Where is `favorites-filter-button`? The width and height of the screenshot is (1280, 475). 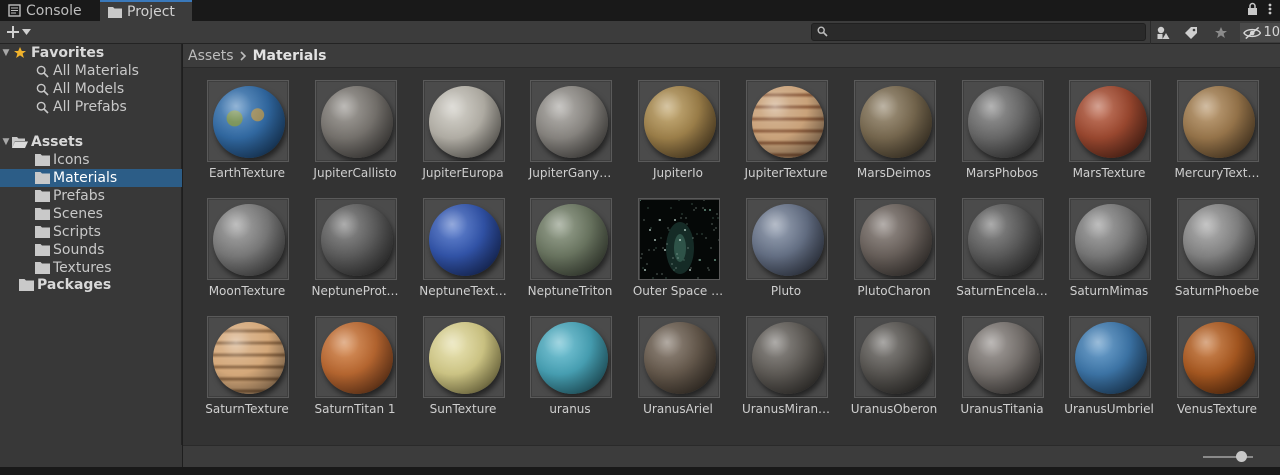 favorites-filter-button is located at coordinates (1221, 32).